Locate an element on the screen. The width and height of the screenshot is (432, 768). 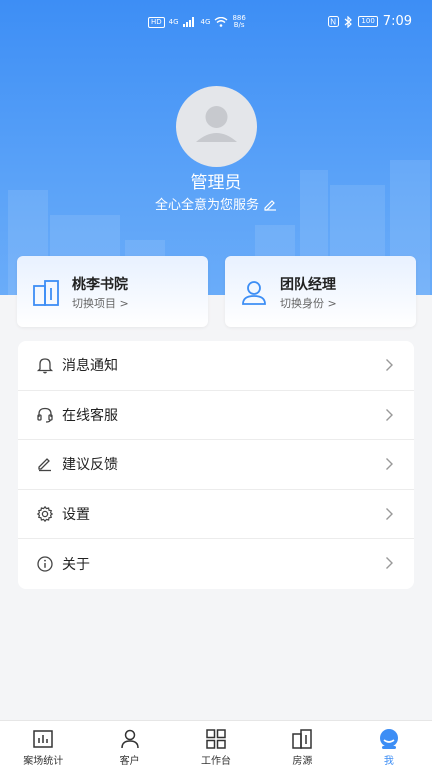
menu-label: 消息通知 is located at coordinates (90, 366).